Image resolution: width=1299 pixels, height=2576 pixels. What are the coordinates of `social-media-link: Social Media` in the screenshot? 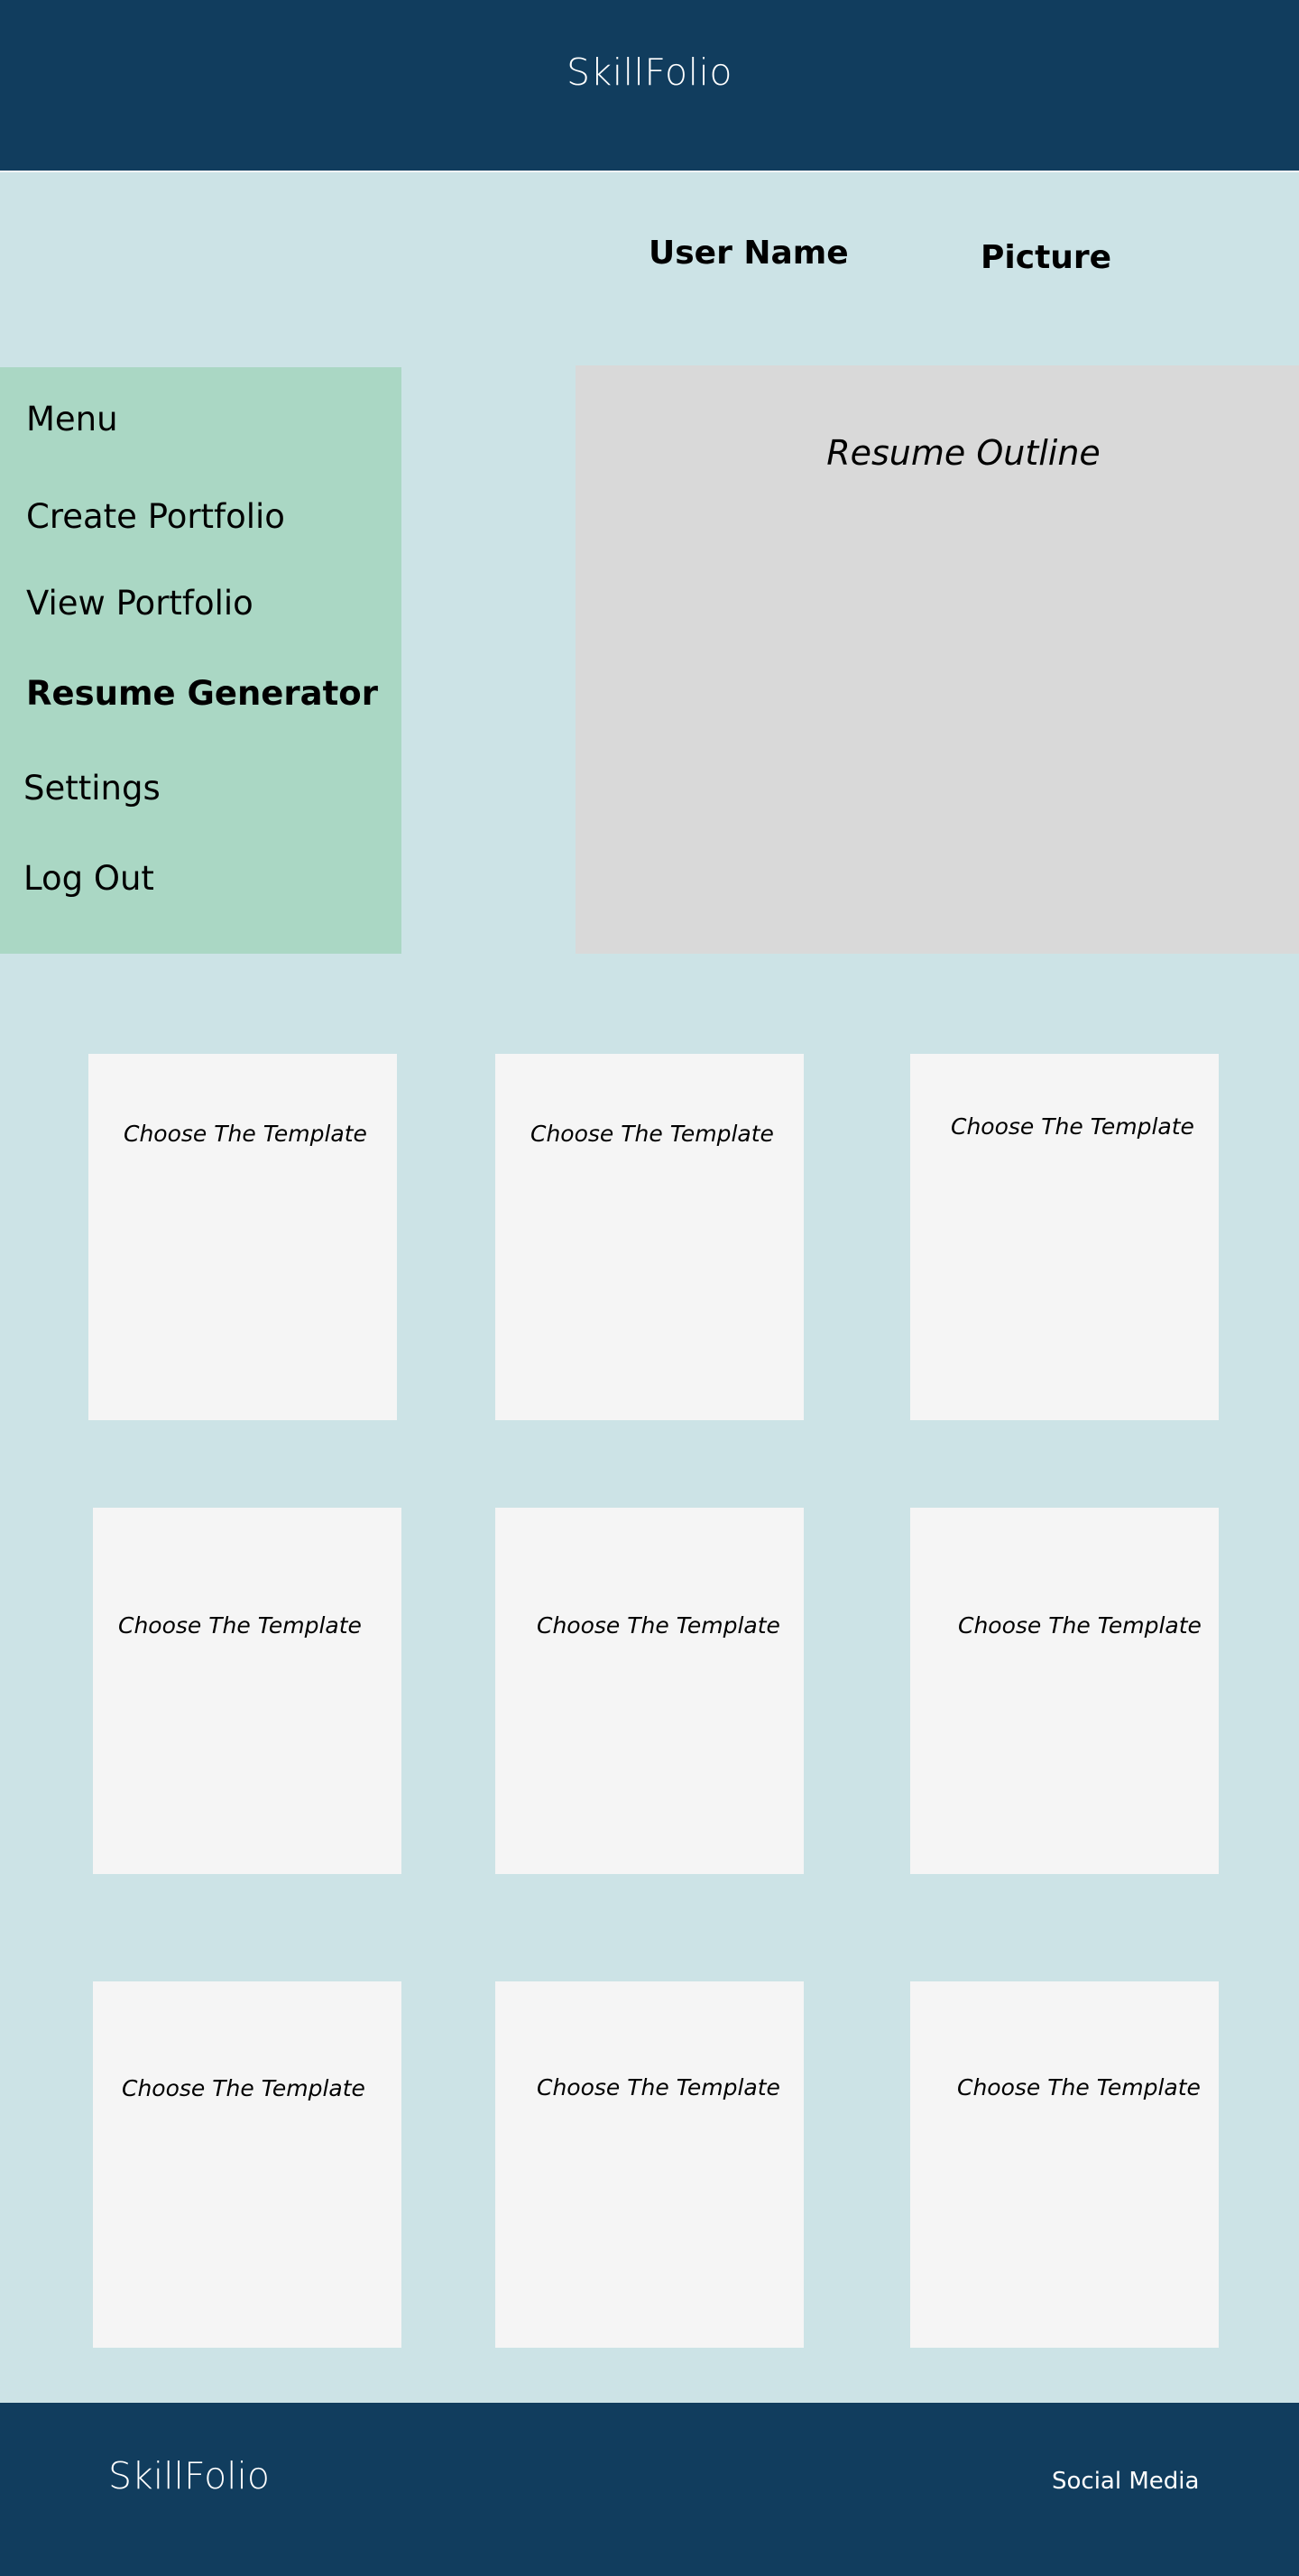 It's located at (1125, 2481).